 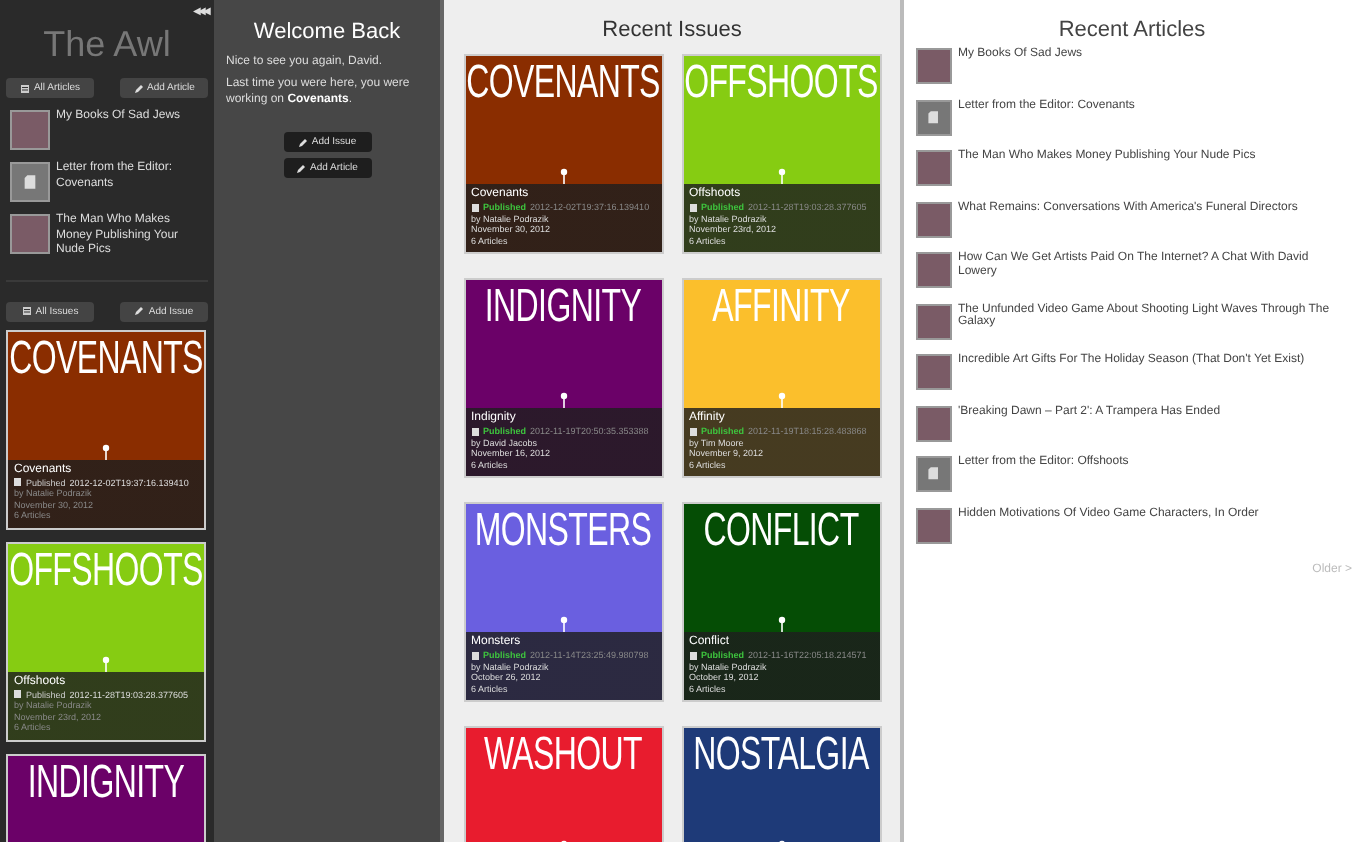 I want to click on issue-card: NOSTALGIA, so click(x=781, y=784).